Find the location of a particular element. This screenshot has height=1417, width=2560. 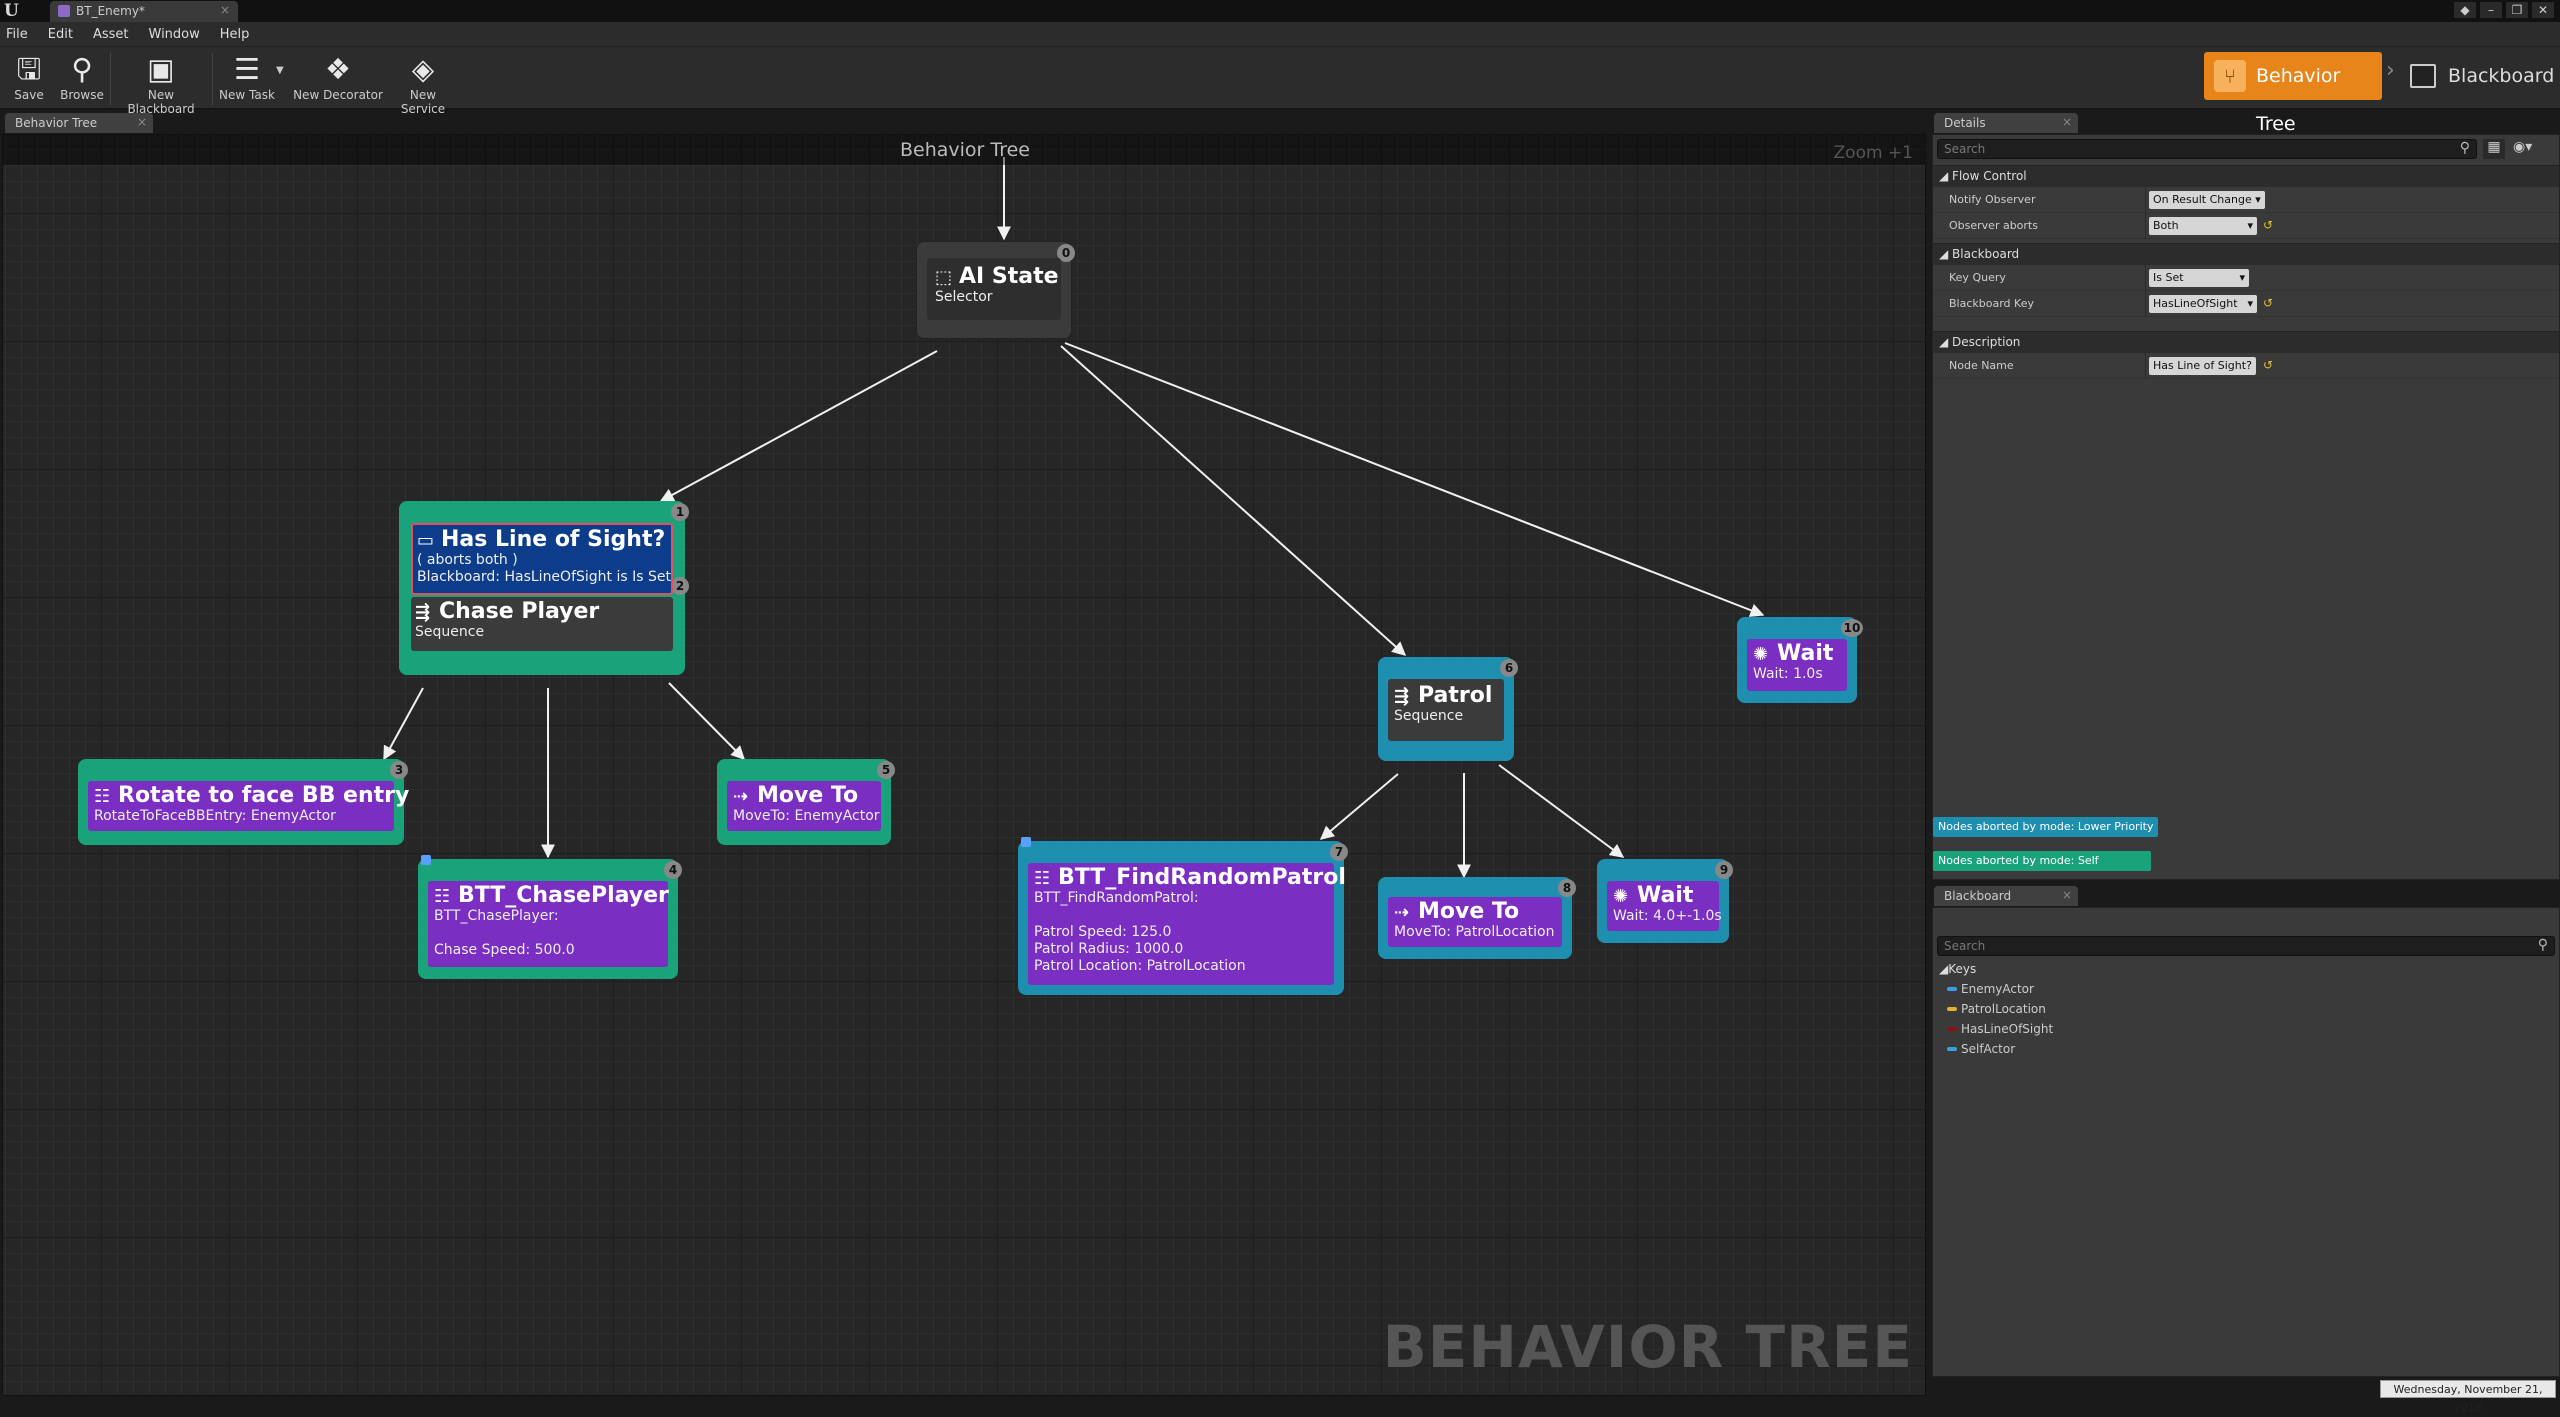

new-service-icon: ◈ is located at coordinates (423, 69).